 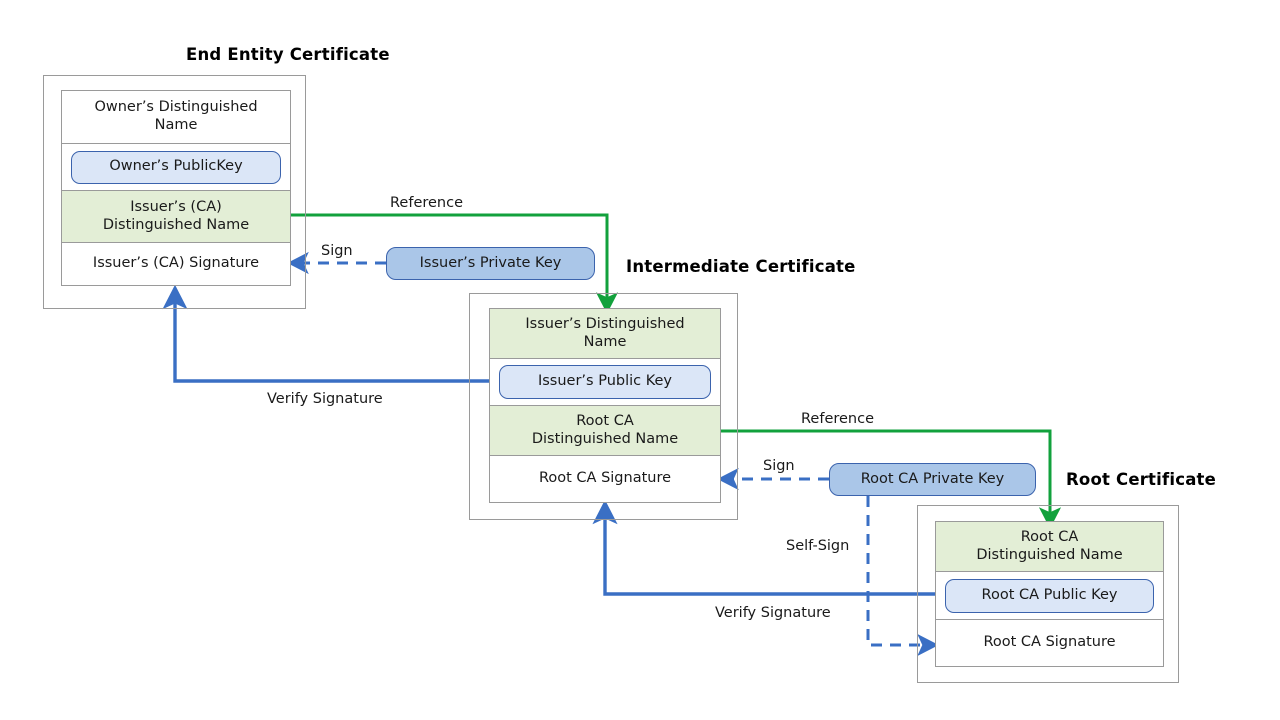 I want to click on connector-verify-signature-top, so click(x=331, y=333).